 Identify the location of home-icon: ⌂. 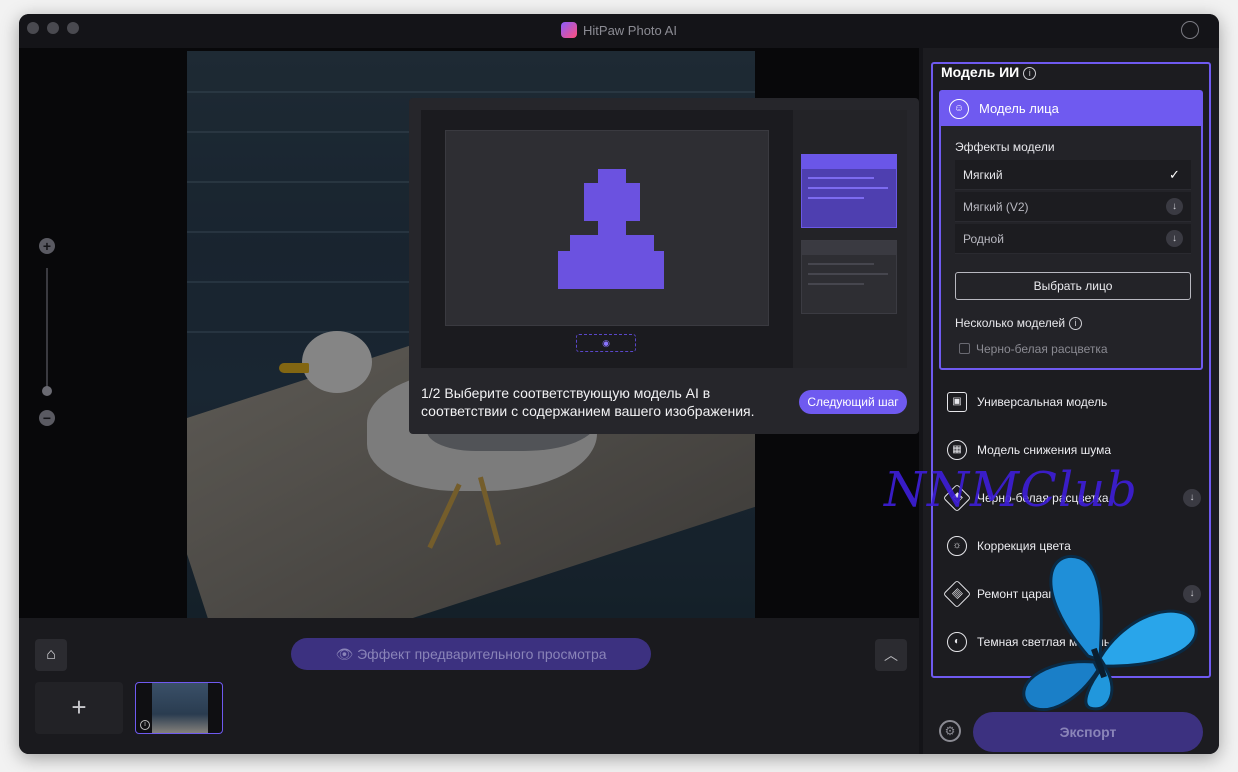
(51, 655).